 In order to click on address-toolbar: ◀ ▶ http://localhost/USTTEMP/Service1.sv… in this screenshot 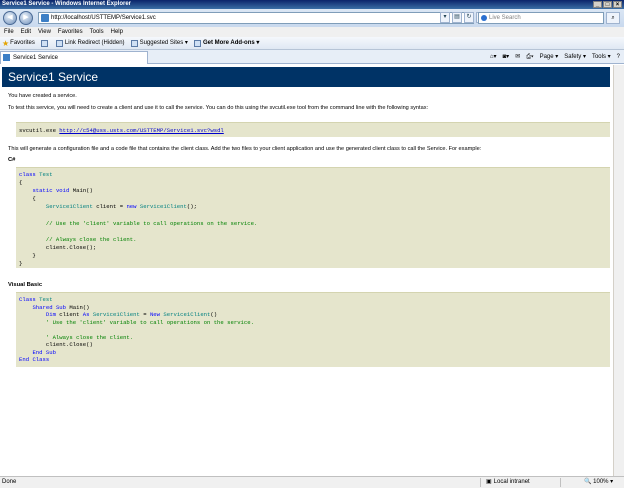, I will do `click(312, 18)`.